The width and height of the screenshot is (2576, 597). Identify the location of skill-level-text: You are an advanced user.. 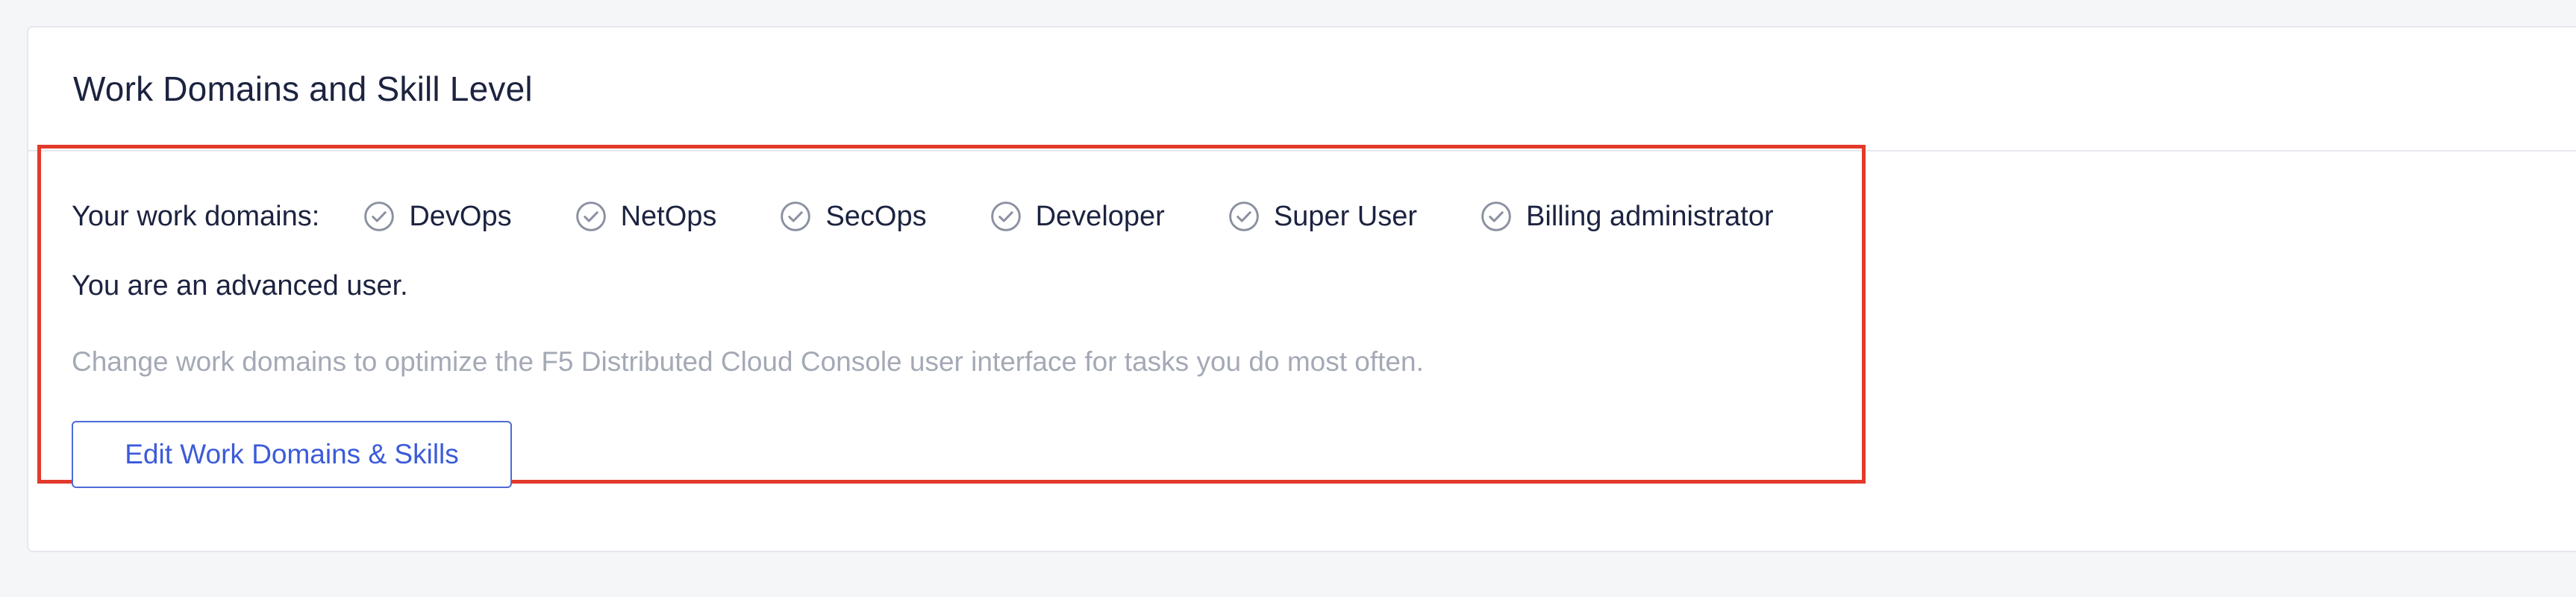
(240, 285).